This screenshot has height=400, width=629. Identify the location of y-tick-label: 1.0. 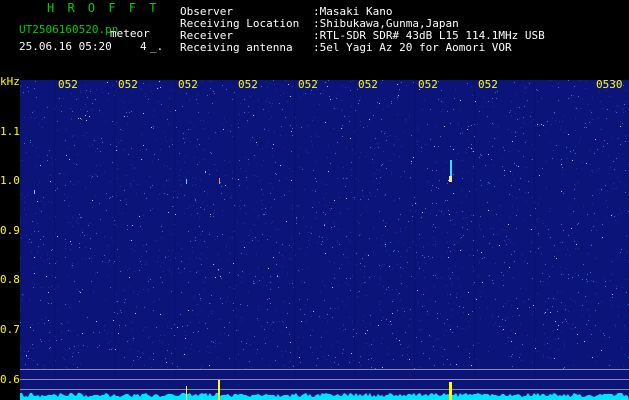
(10, 180).